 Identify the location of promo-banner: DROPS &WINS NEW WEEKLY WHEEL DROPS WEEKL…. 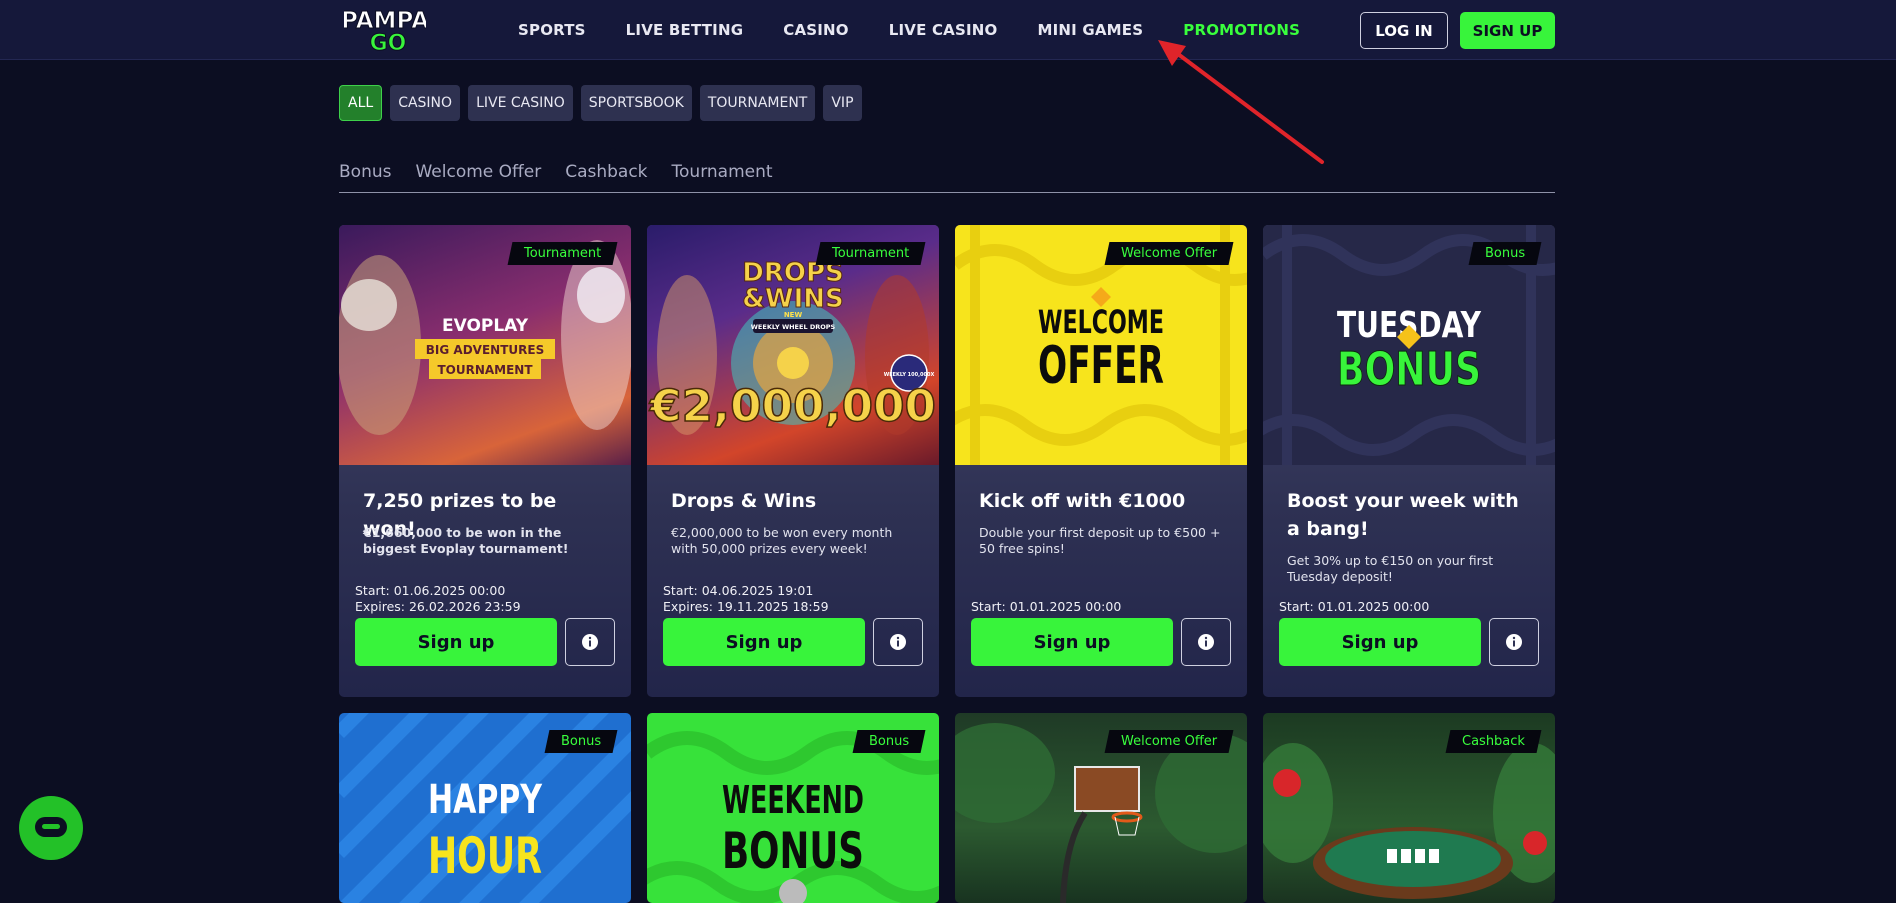
(793, 345).